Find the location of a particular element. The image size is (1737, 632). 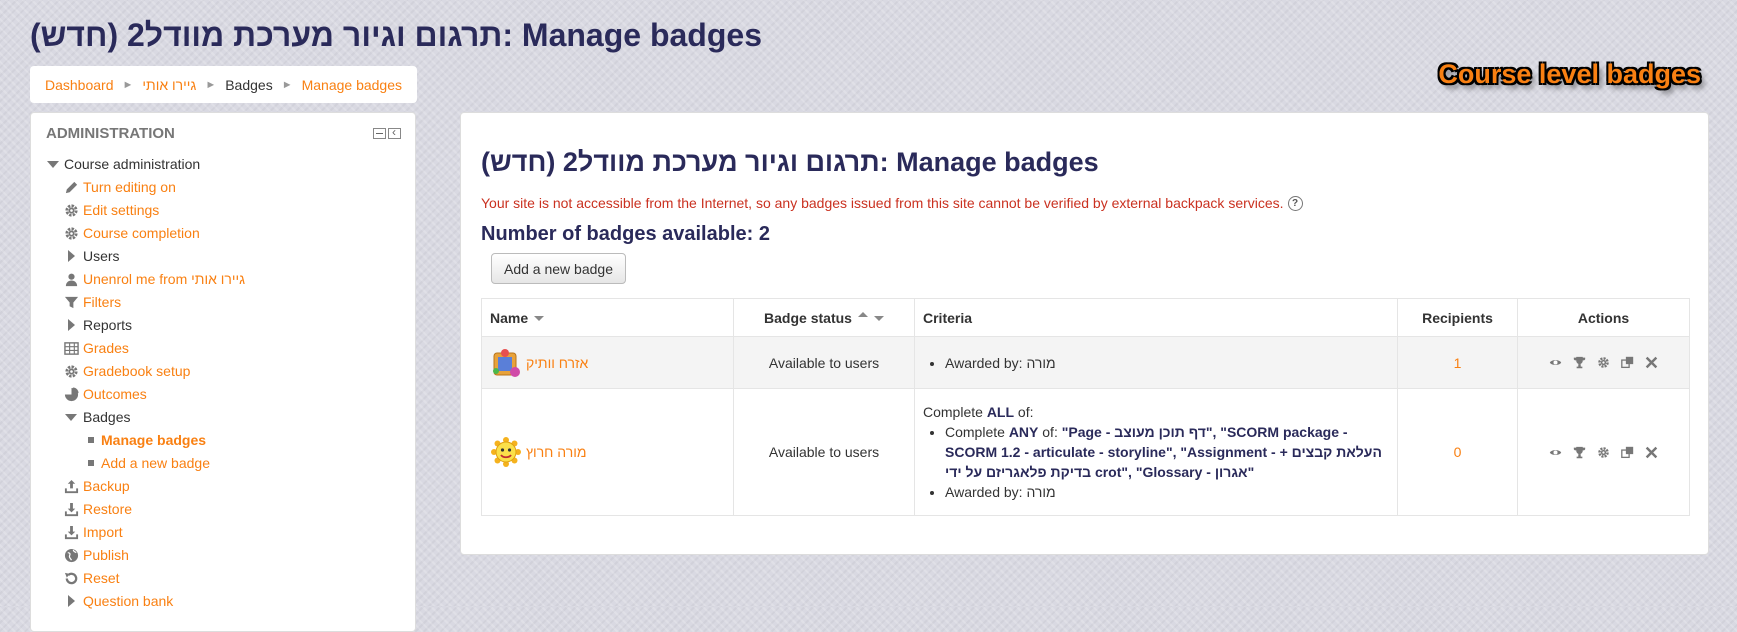

tree-item-turn-editing-on: Turn editing on is located at coordinates (230, 187).